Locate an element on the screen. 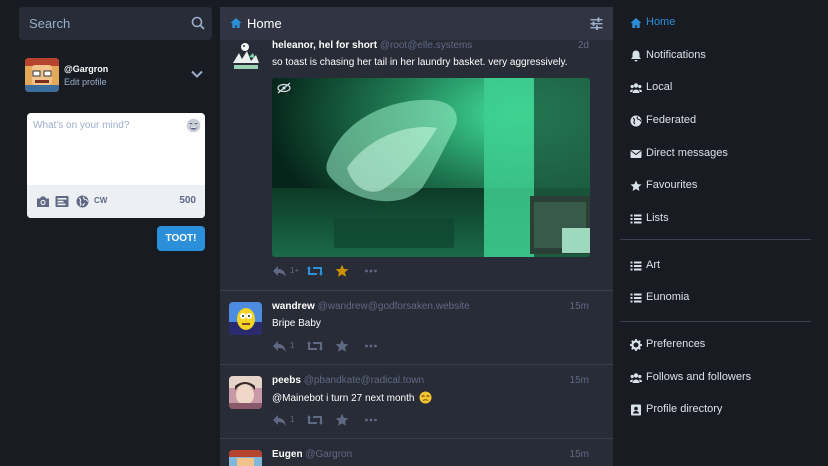 The width and height of the screenshot is (828, 466). status-author: wandrew @wandrew@godforsaken.website is located at coordinates (371, 306).